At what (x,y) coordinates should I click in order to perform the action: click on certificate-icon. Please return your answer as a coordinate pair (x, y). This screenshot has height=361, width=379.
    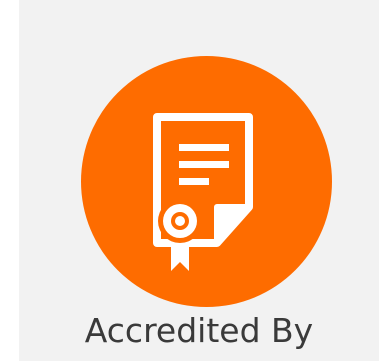
    Looking at the image, I should click on (203, 192).